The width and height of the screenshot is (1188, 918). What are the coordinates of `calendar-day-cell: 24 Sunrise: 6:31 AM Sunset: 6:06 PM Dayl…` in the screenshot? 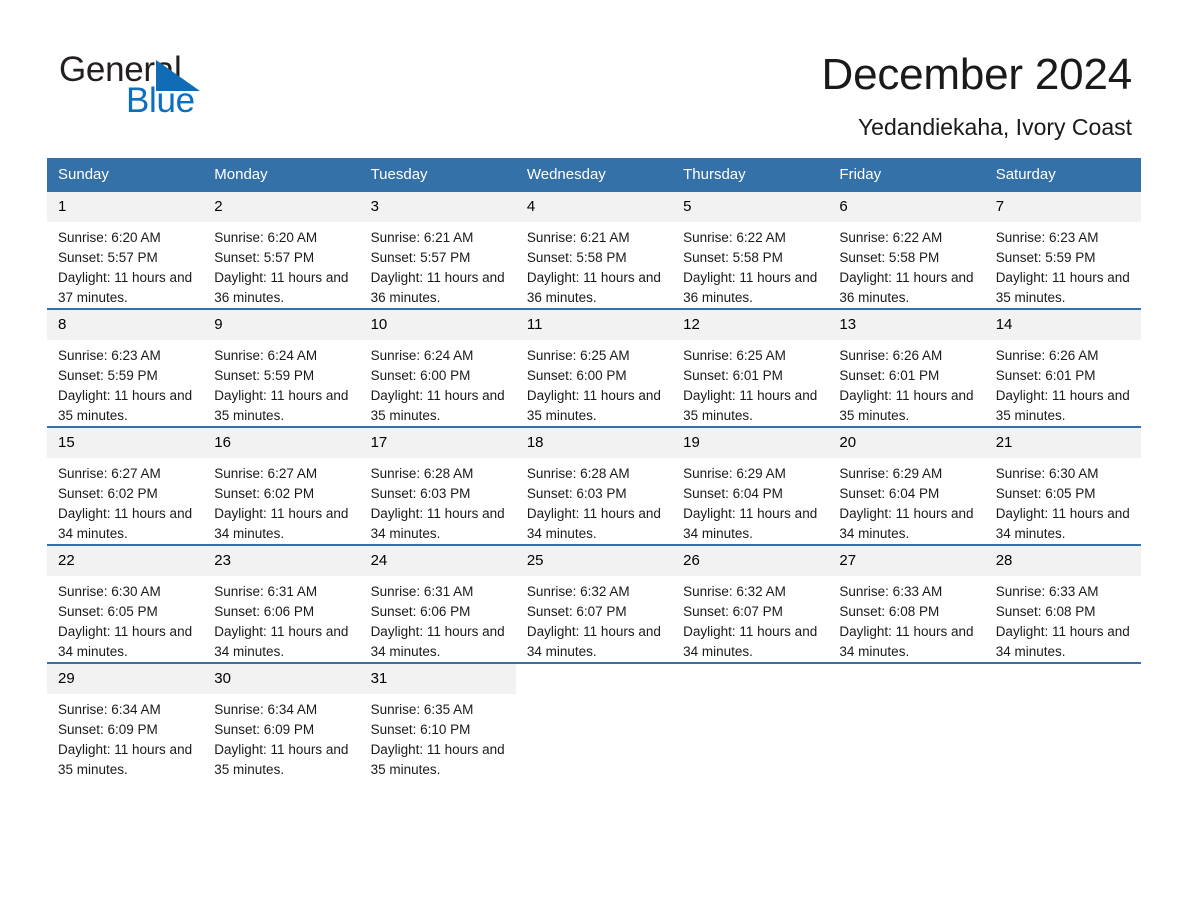 It's located at (437, 603).